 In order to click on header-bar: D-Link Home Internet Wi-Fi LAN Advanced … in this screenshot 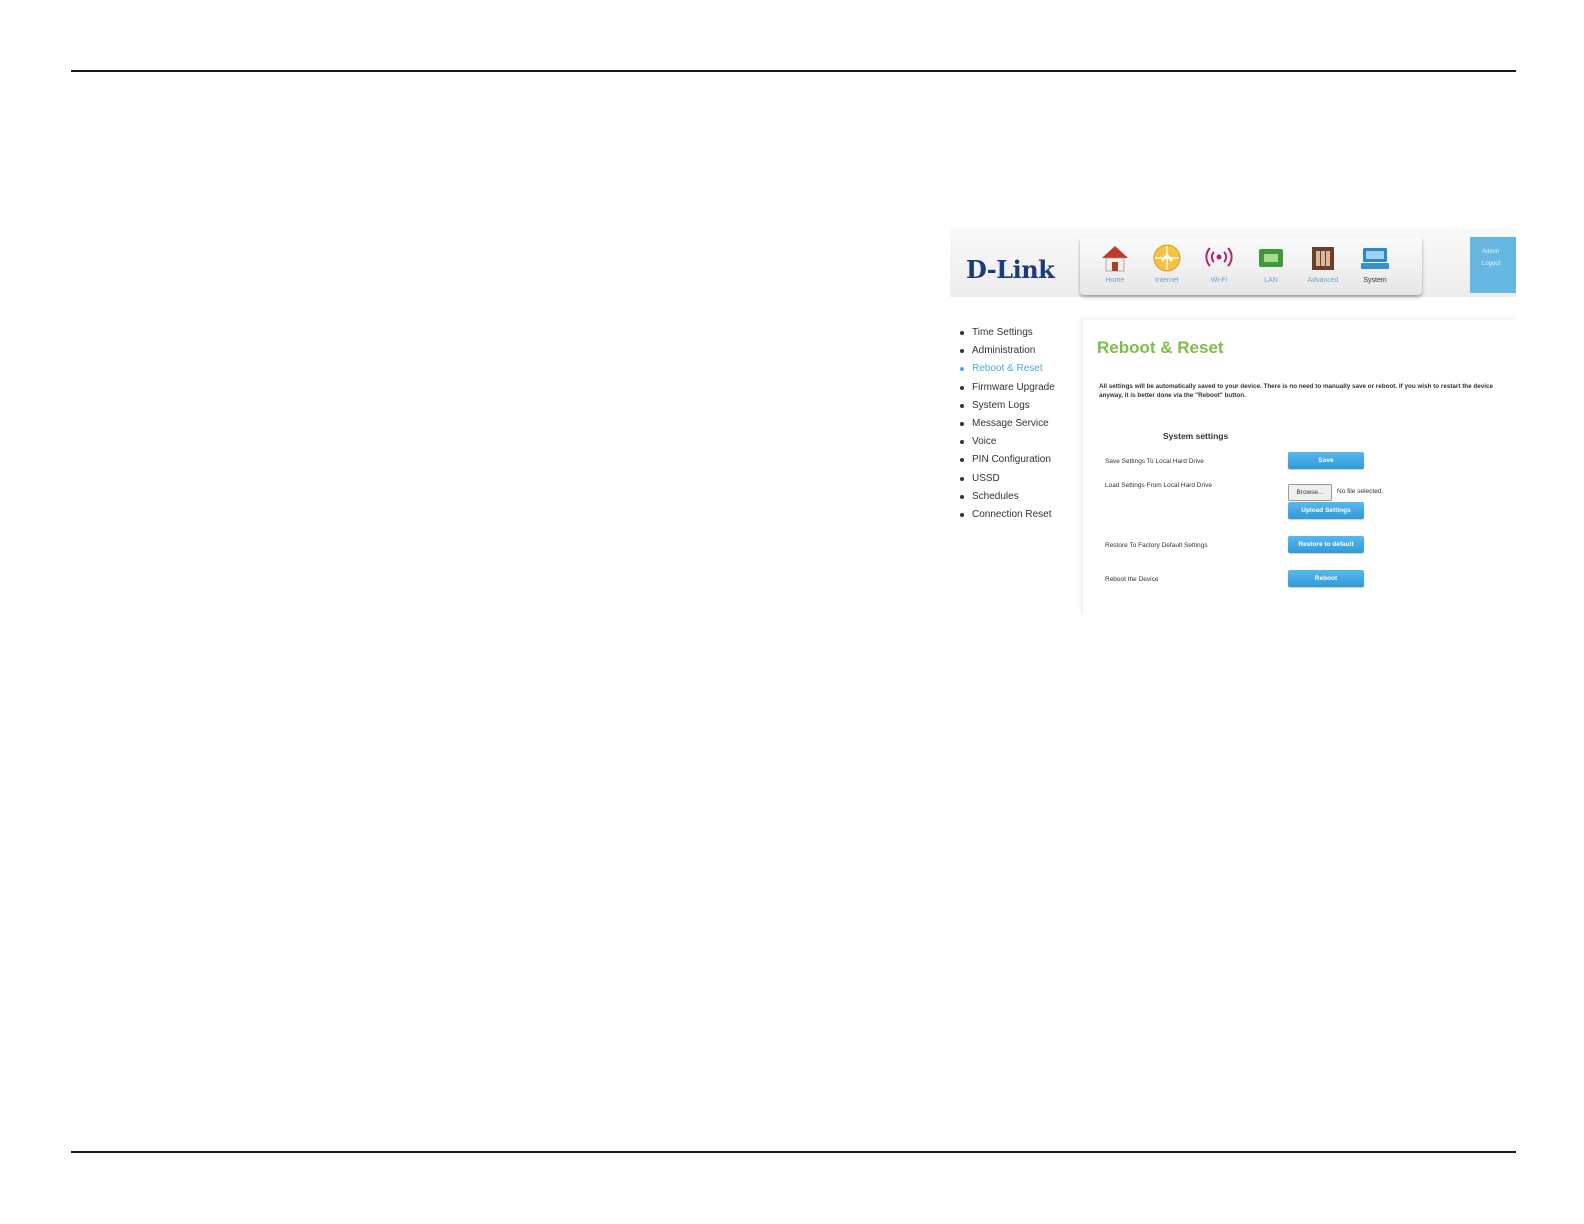, I will do `click(1233, 262)`.